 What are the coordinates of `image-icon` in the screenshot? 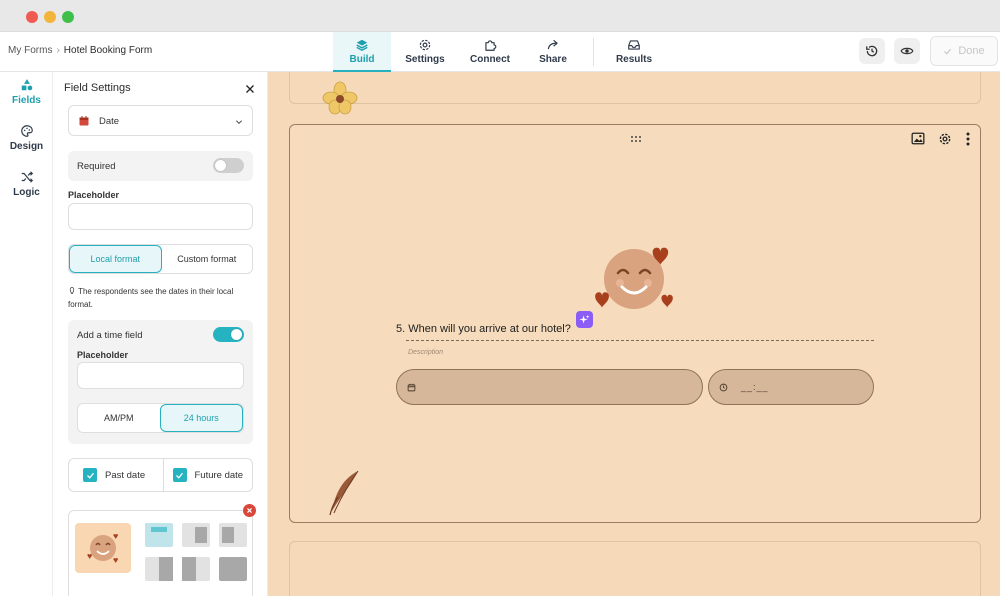 It's located at (918, 138).